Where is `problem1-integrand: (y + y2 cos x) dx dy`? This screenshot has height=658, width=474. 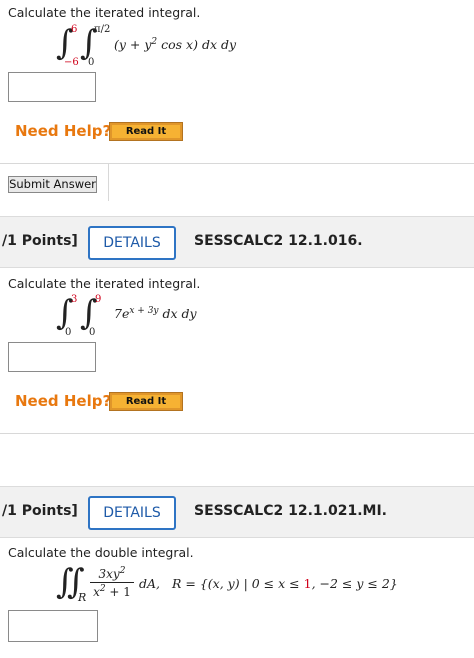
problem1-integrand: (y + y2 cos x) dx dy is located at coordinates (175, 45).